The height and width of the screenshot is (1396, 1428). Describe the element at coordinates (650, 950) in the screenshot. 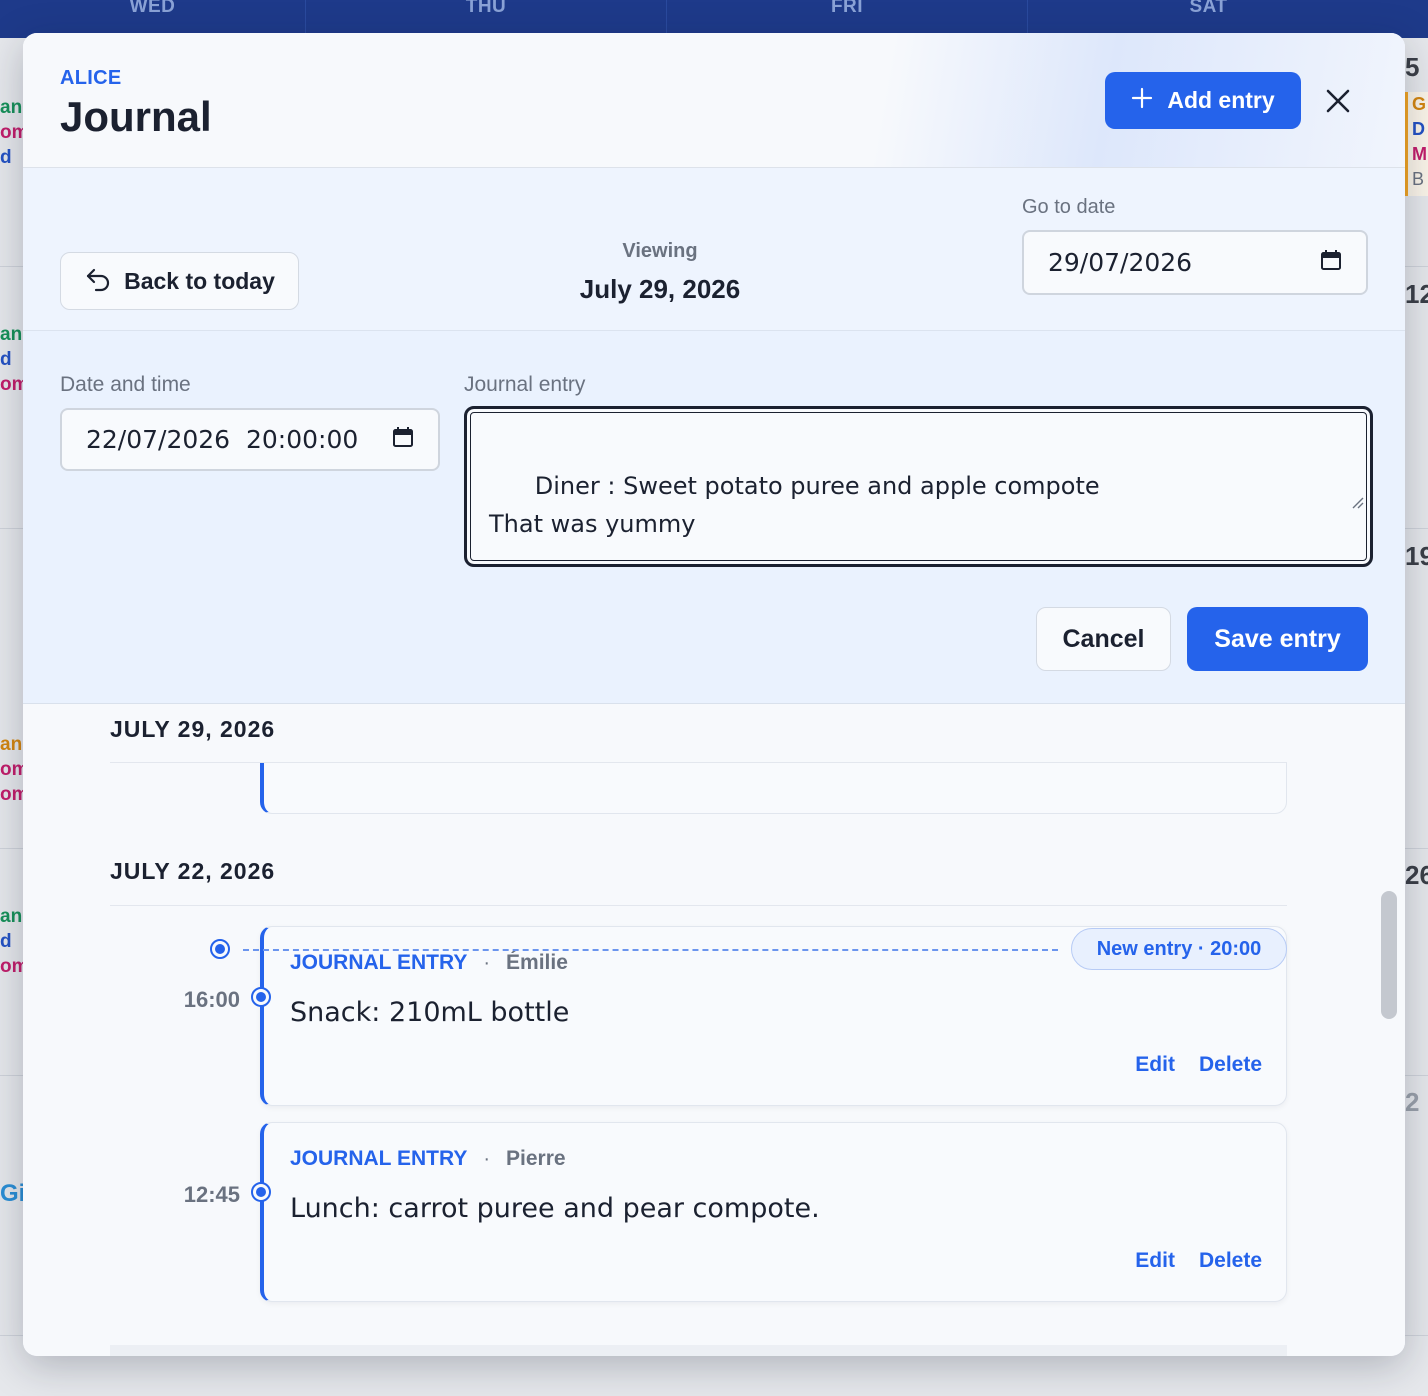

I see `new-entry-line` at that location.